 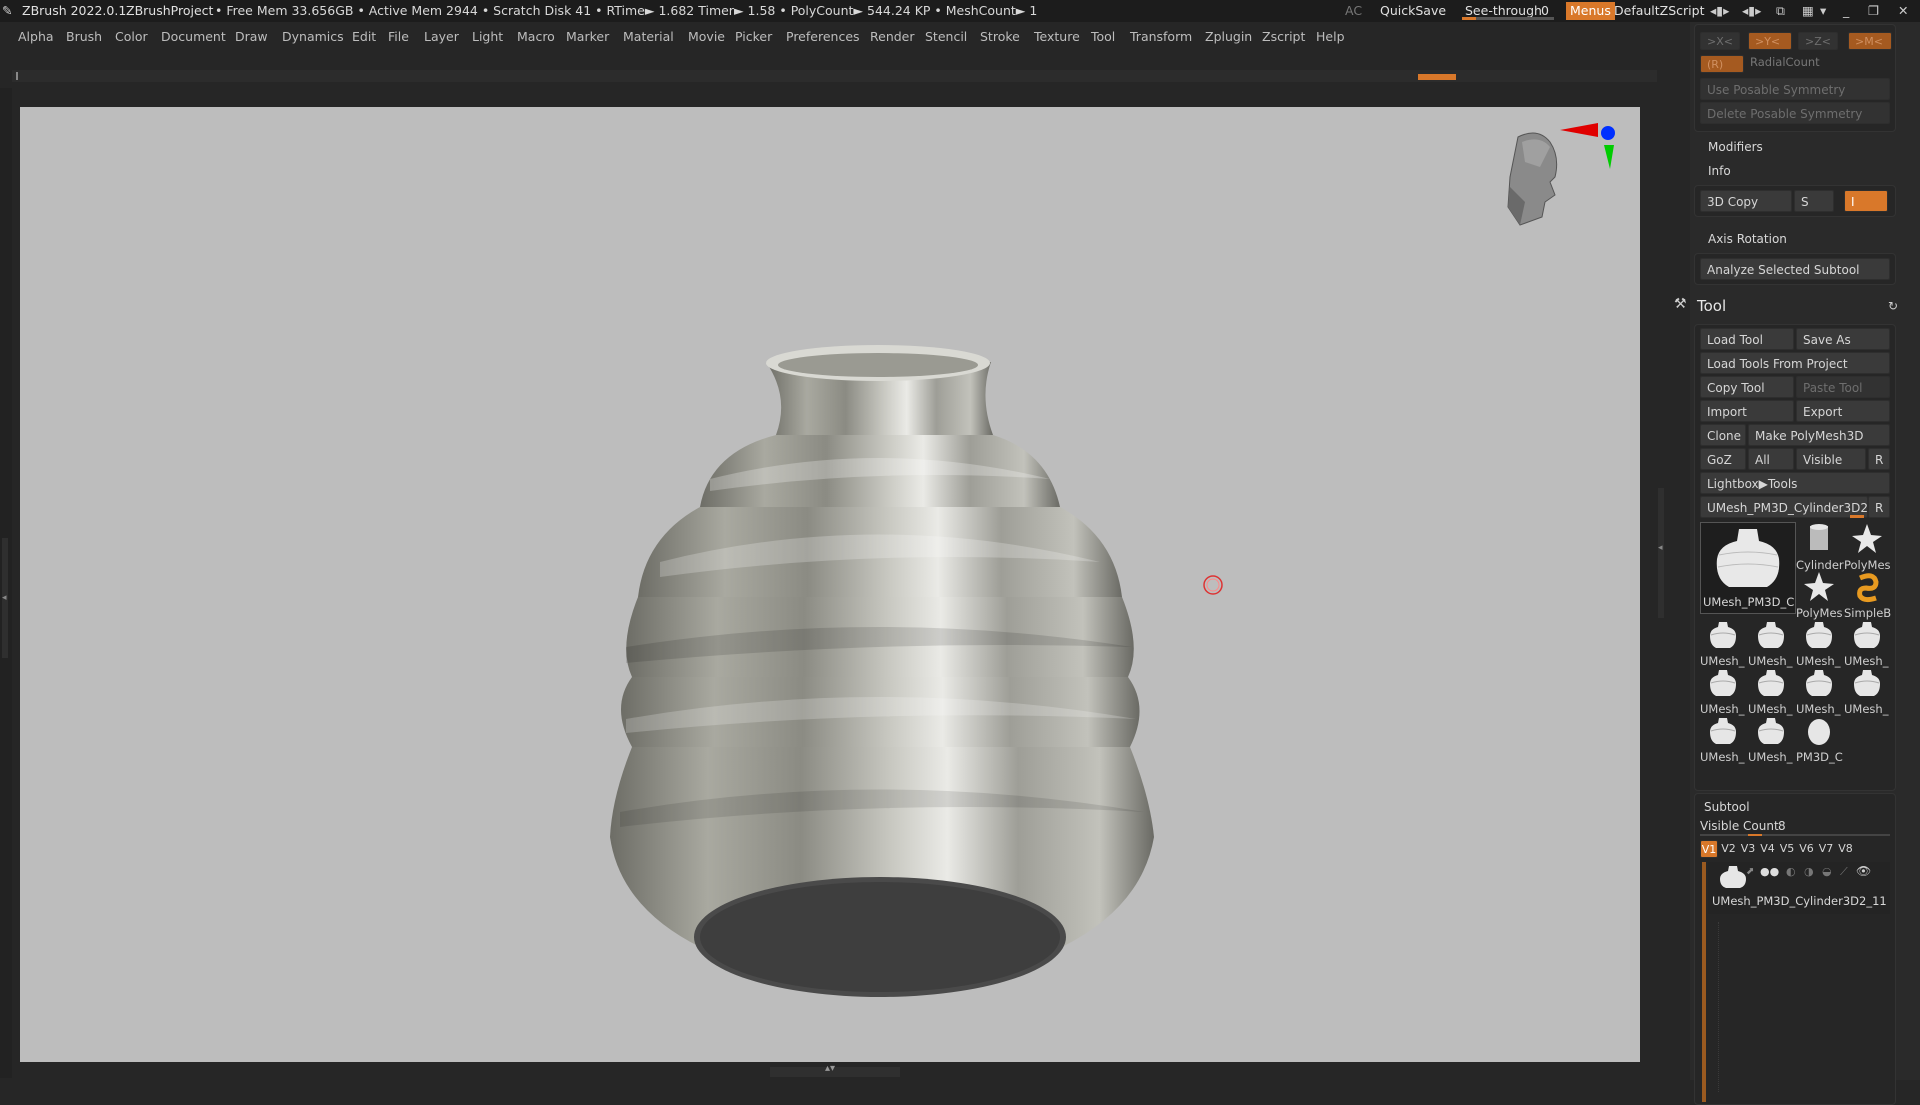 What do you see at coordinates (1747, 387) in the screenshot?
I see `copy-tool-button: Copy Tool` at bounding box center [1747, 387].